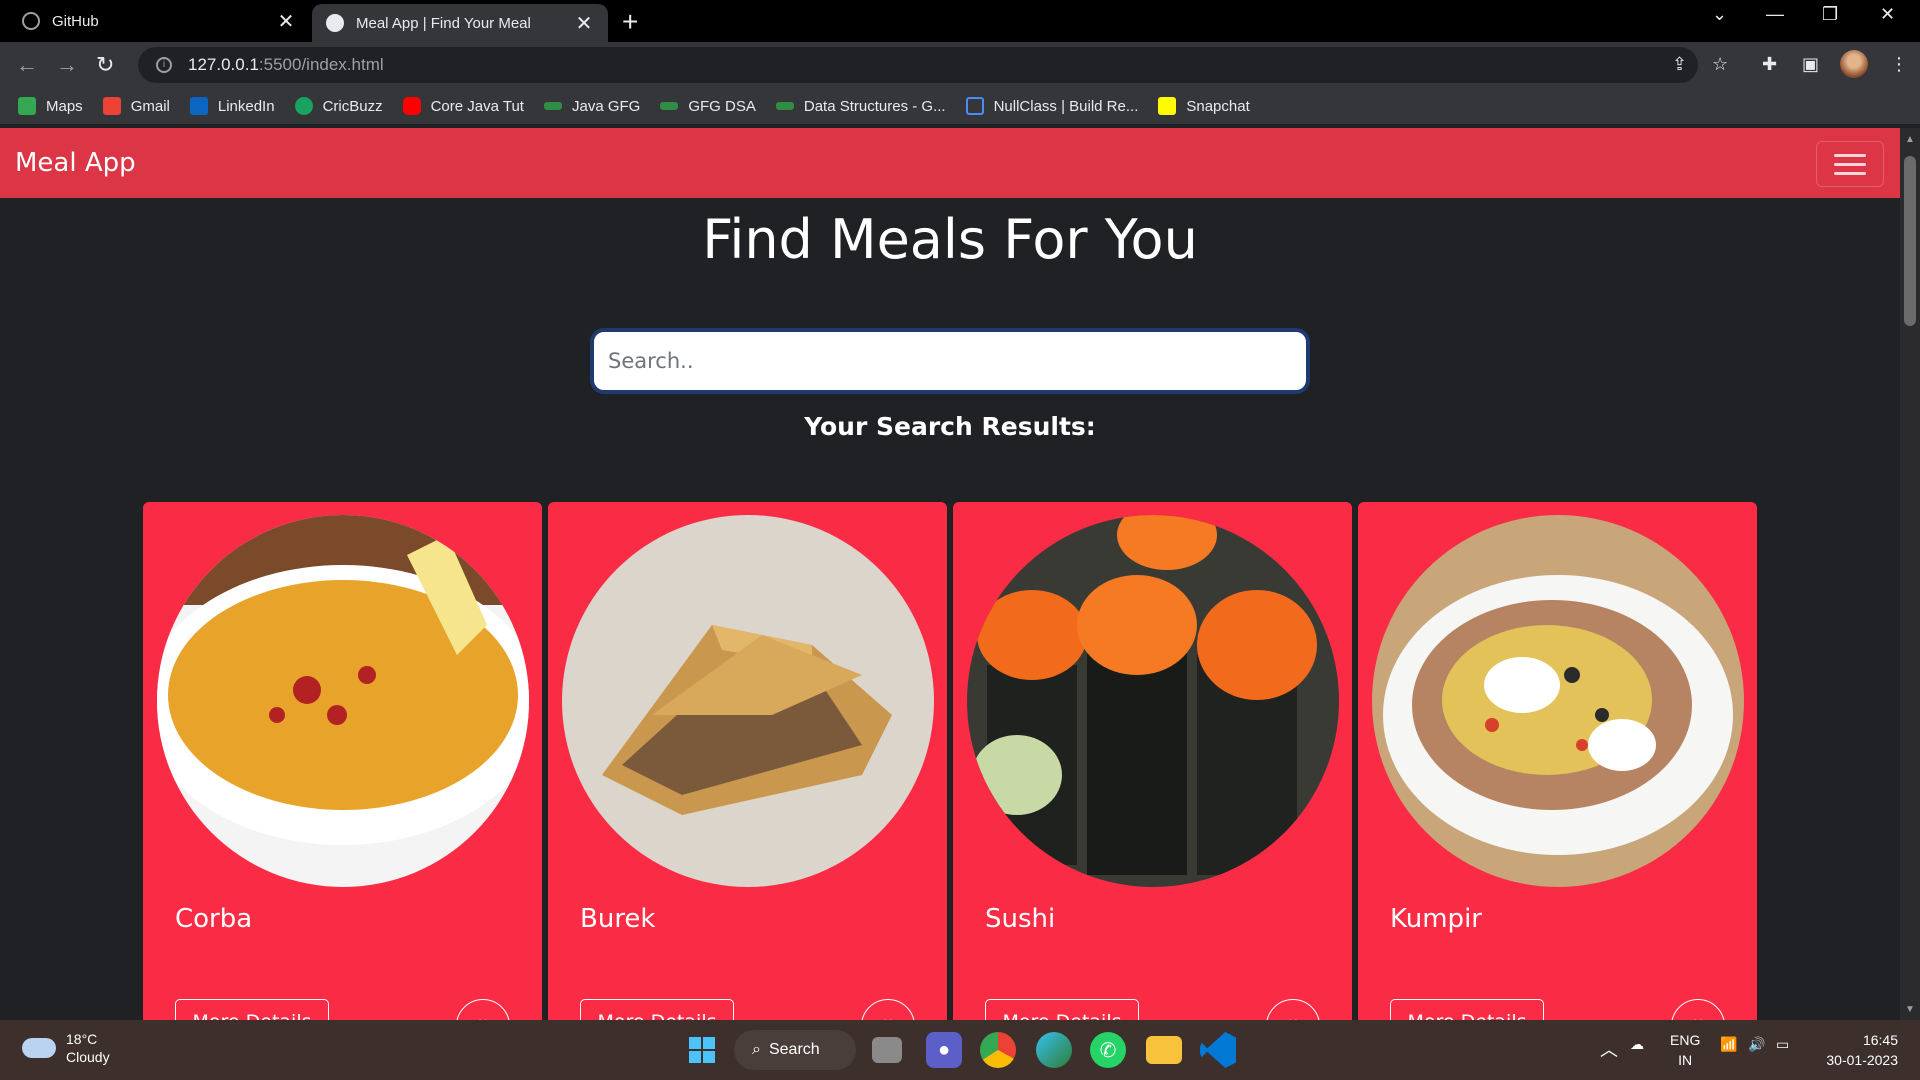  Describe the element at coordinates (1850, 164) in the screenshot. I see `hamburger-menu-button` at that location.